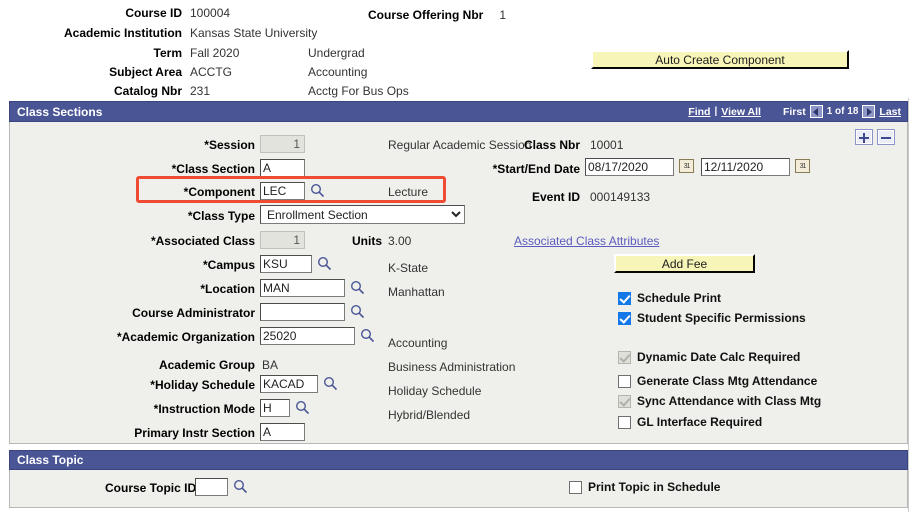  What do you see at coordinates (183, 72) in the screenshot?
I see `header-row-subject-area: Subject Area ACCTG Accounting` at bounding box center [183, 72].